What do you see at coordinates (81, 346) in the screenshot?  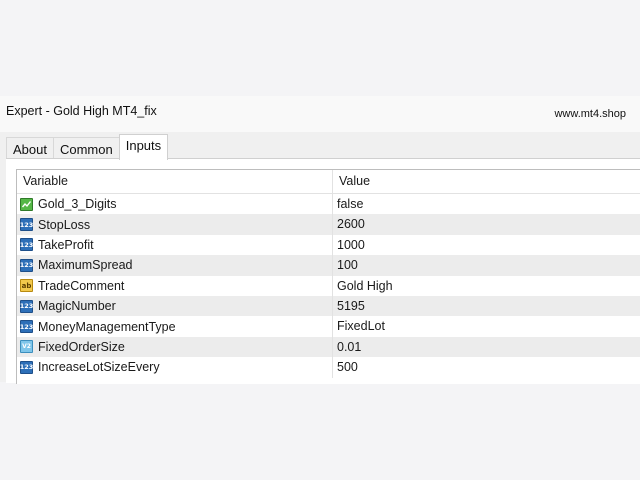 I see `variable-name: FixedOrderSize` at bounding box center [81, 346].